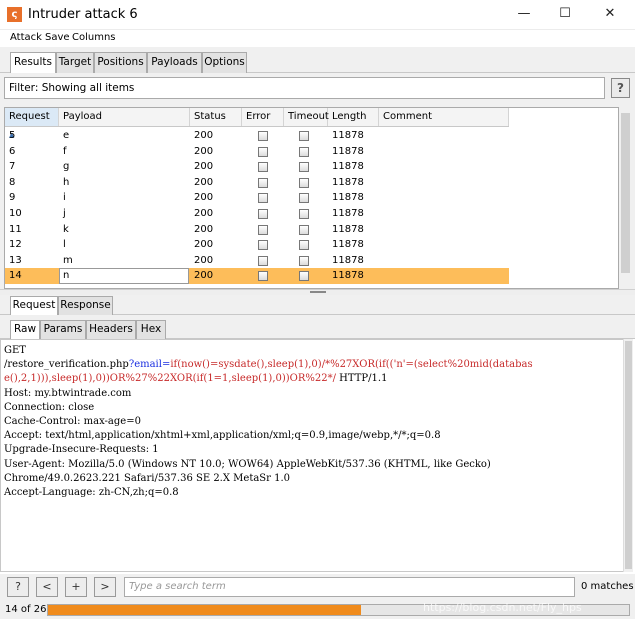 This screenshot has width=635, height=619. I want to click on cell-payload: k, so click(66, 229).